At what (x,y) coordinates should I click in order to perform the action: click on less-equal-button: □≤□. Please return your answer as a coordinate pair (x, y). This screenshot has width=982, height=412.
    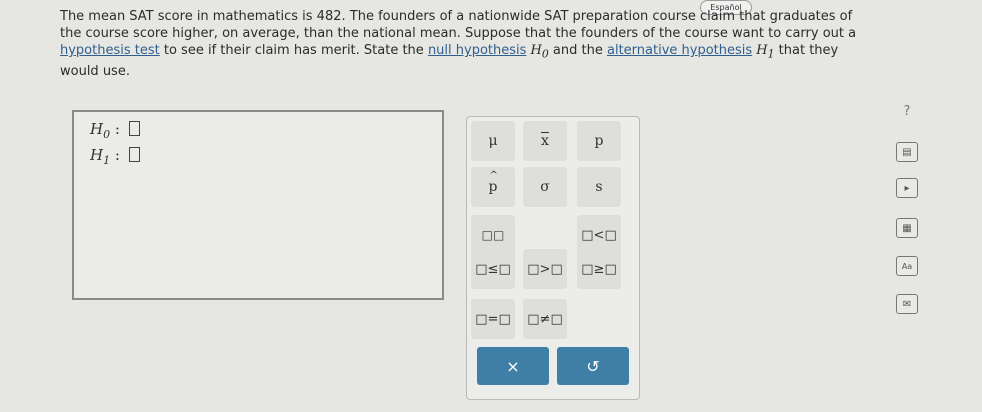
    Looking at the image, I should click on (493, 269).